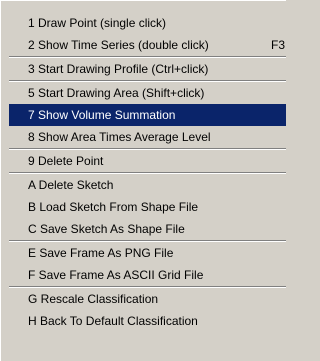 The height and width of the screenshot is (361, 320). I want to click on menu-item-show-time-series: 2 Show Time Series (double click) F3, so click(143, 45).